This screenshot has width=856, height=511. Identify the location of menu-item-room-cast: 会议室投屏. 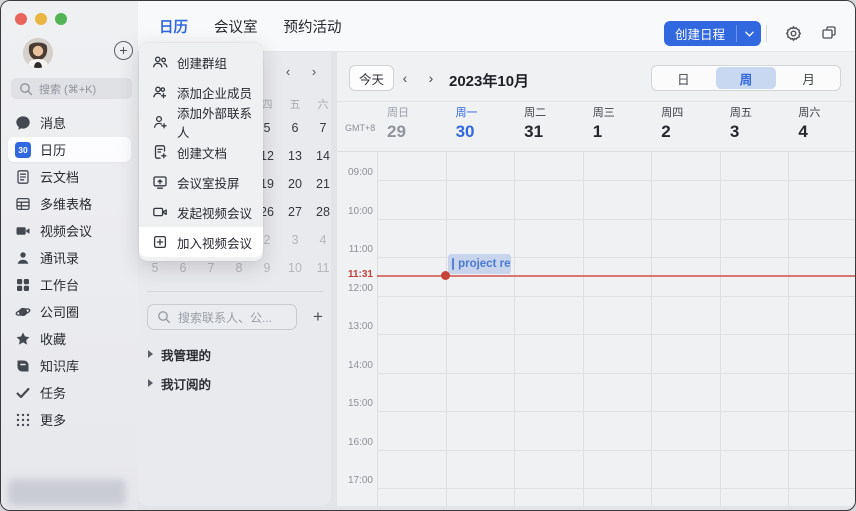
(201, 182).